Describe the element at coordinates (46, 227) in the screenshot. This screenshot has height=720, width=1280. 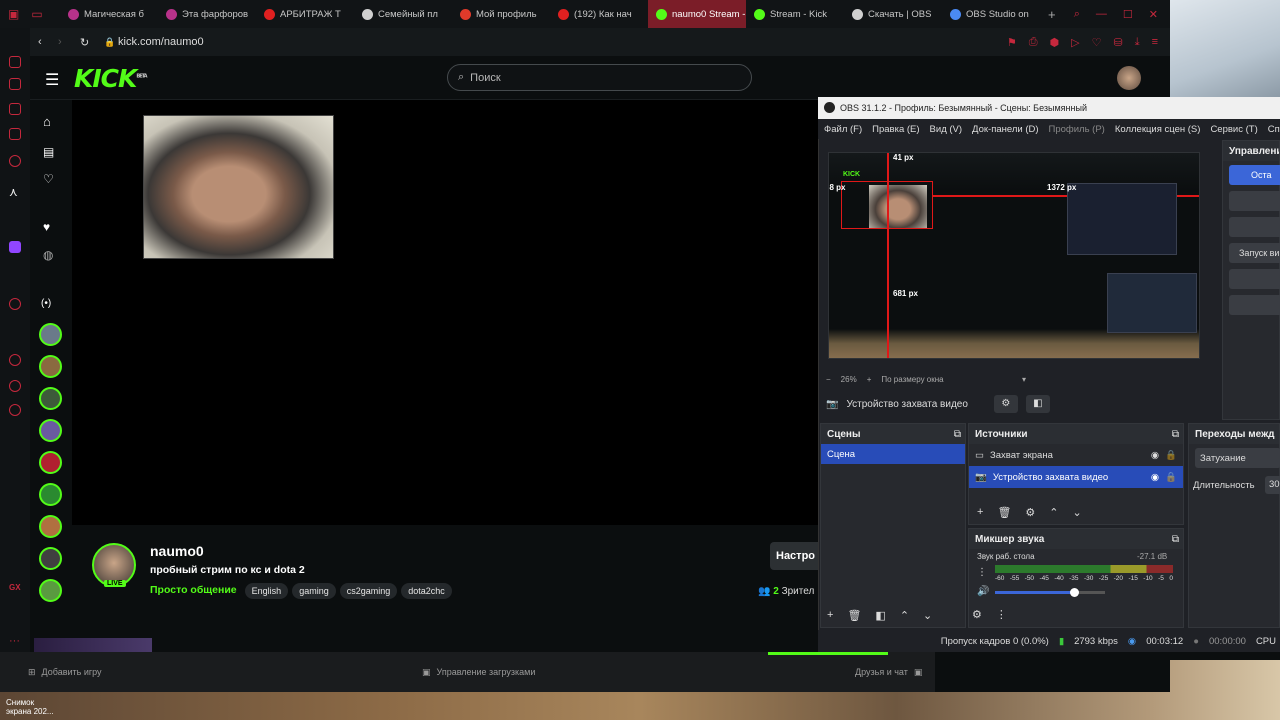
I see `favorite-icon: ♥` at that location.